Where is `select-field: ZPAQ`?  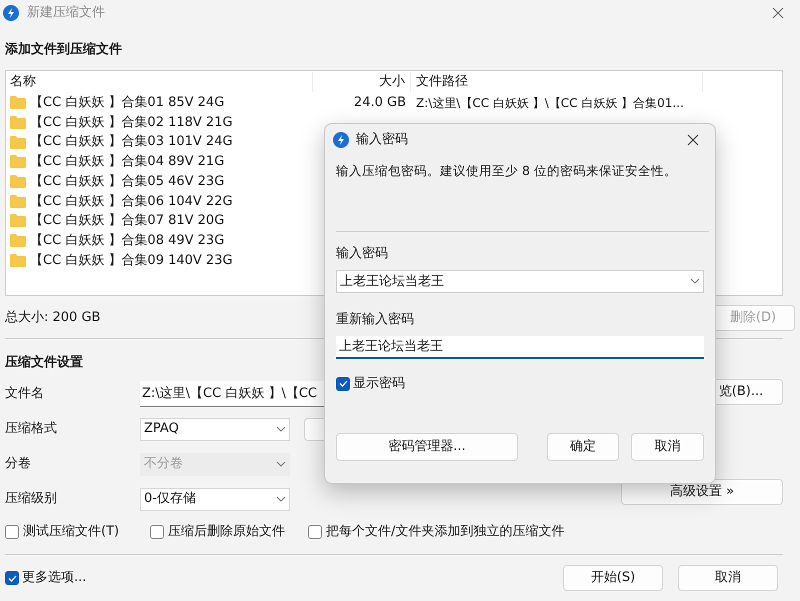
select-field: ZPAQ is located at coordinates (215, 429).